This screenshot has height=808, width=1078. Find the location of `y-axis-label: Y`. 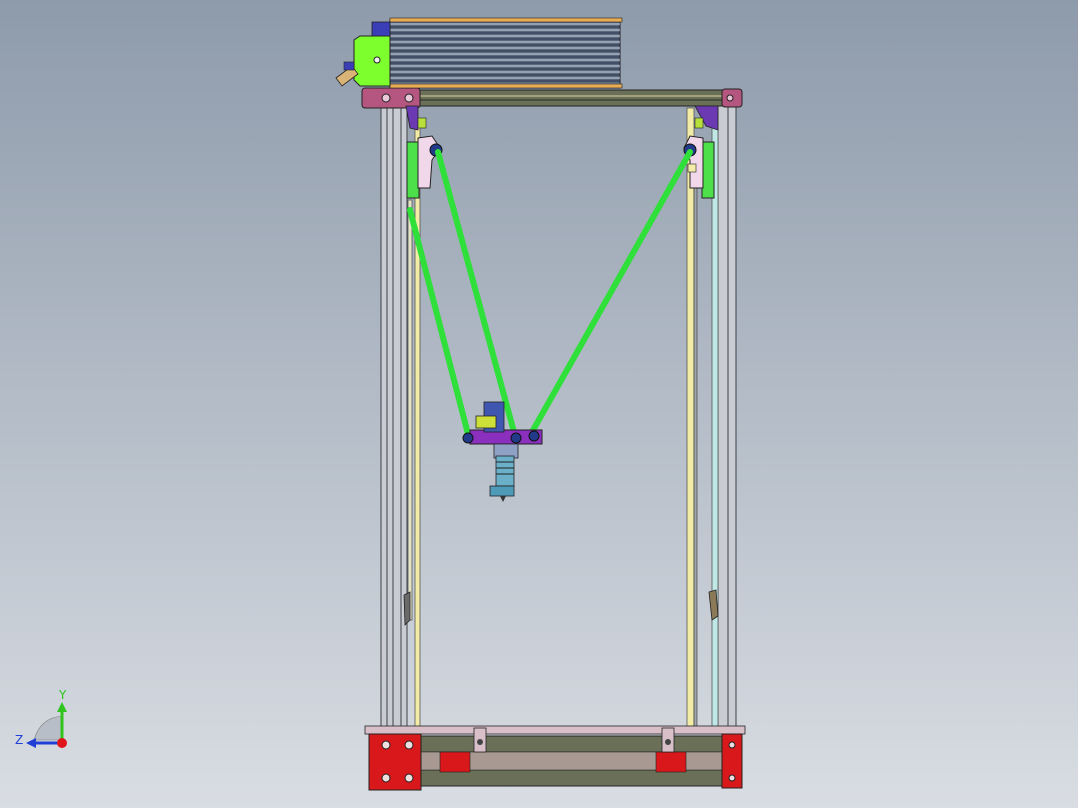

y-axis-label: Y is located at coordinates (62, 695).